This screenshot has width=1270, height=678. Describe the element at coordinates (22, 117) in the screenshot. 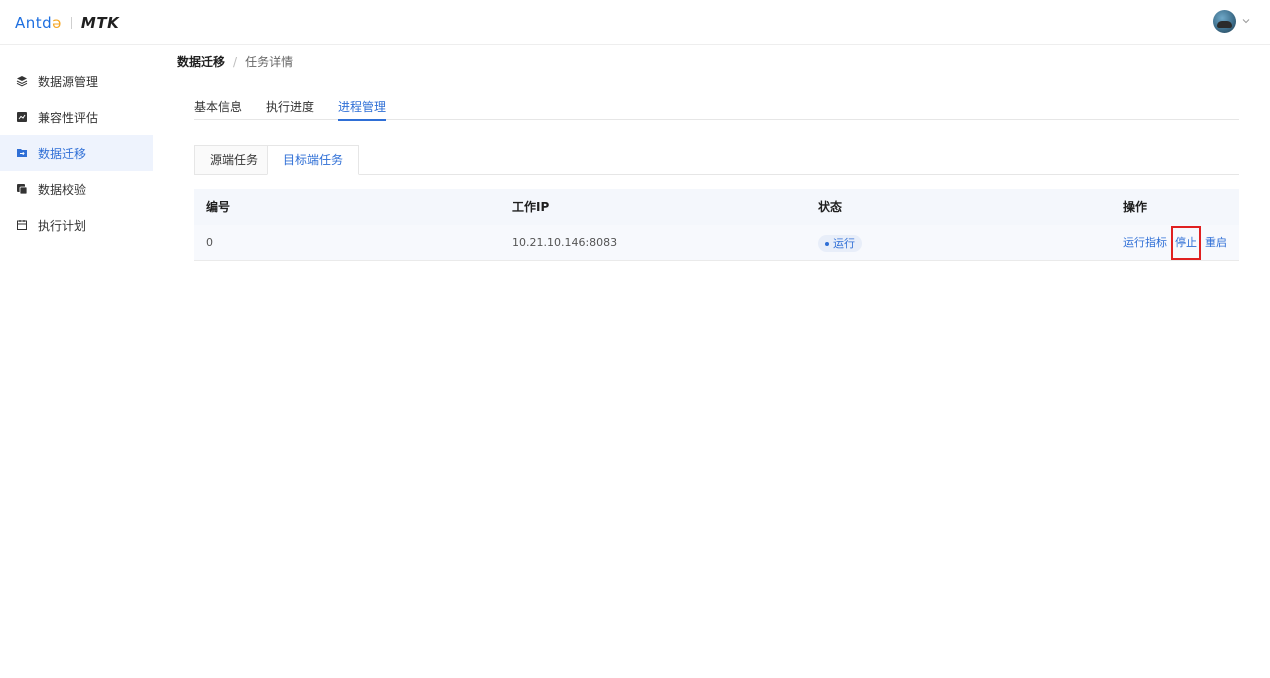

I see `assessment-icon` at that location.